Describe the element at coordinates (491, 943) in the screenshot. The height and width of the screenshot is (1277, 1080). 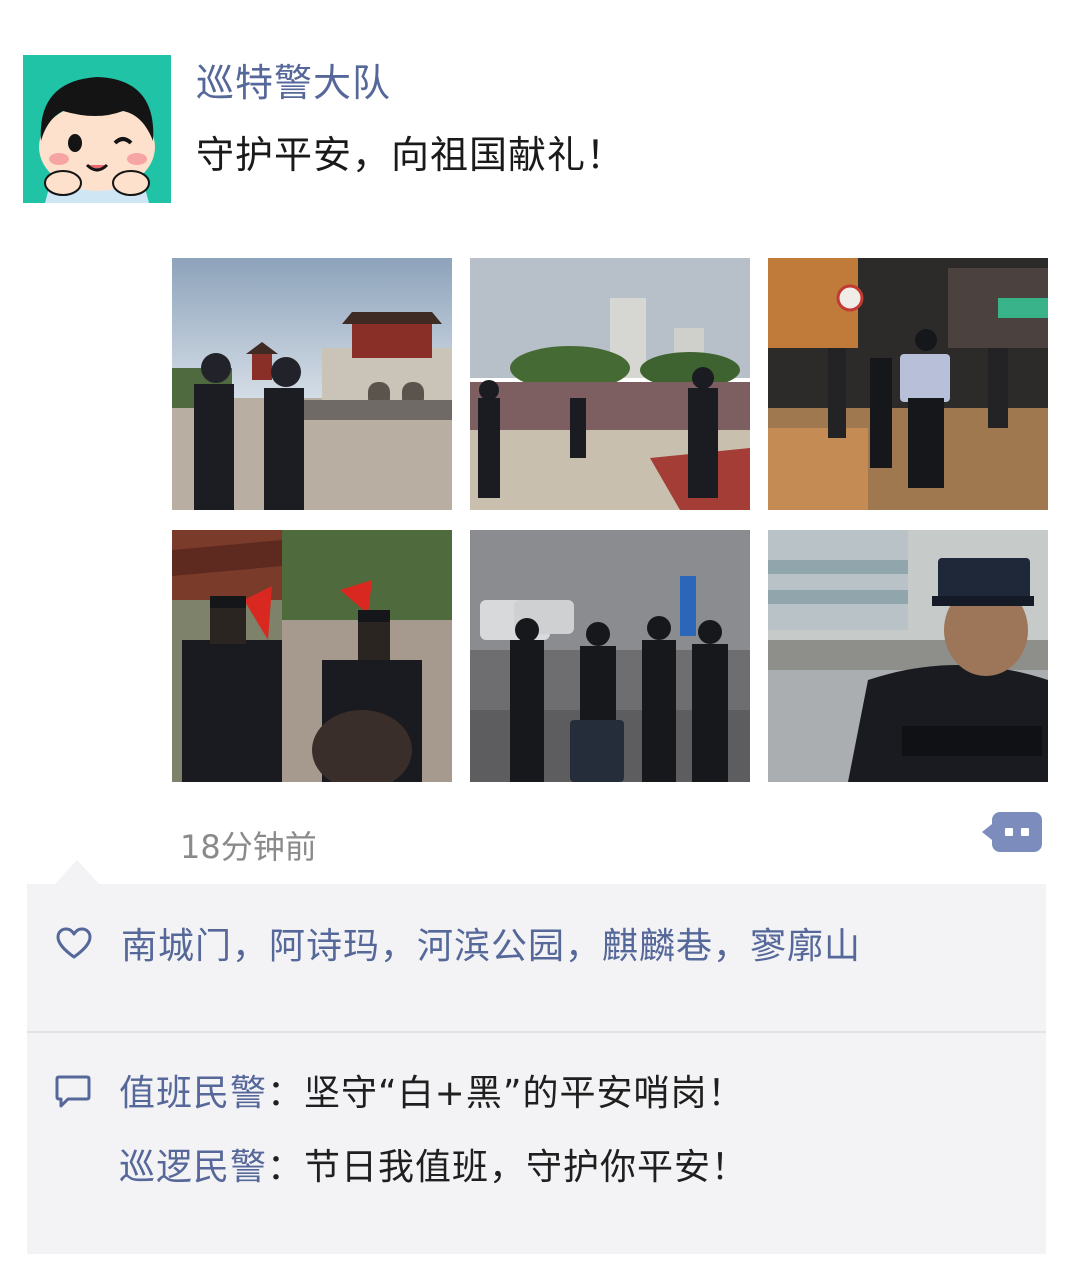
I see `likes-names: 南城门，阿诗玛，河滨公园，麒麟巷，寥廓山` at that location.